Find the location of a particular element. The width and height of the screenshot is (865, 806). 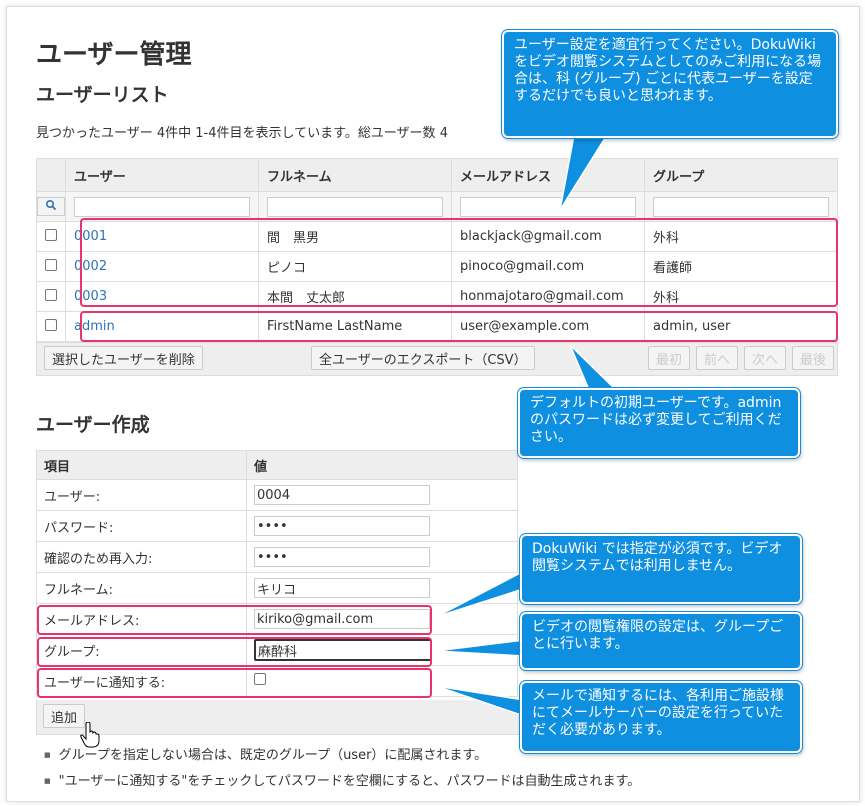

password-confirm-input is located at coordinates (342, 557).